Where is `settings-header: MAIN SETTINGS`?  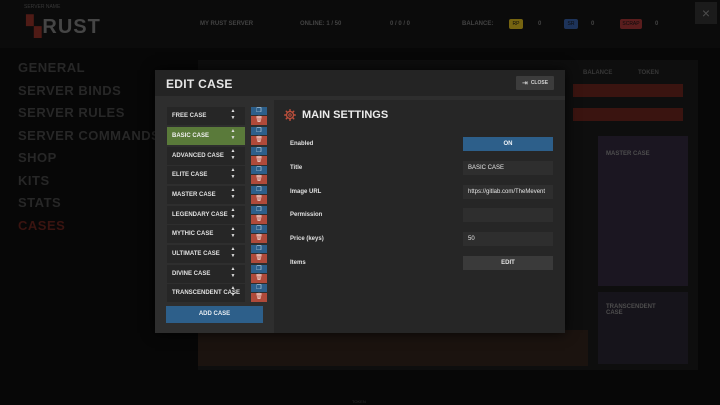 settings-header: MAIN SETTINGS is located at coordinates (336, 115).